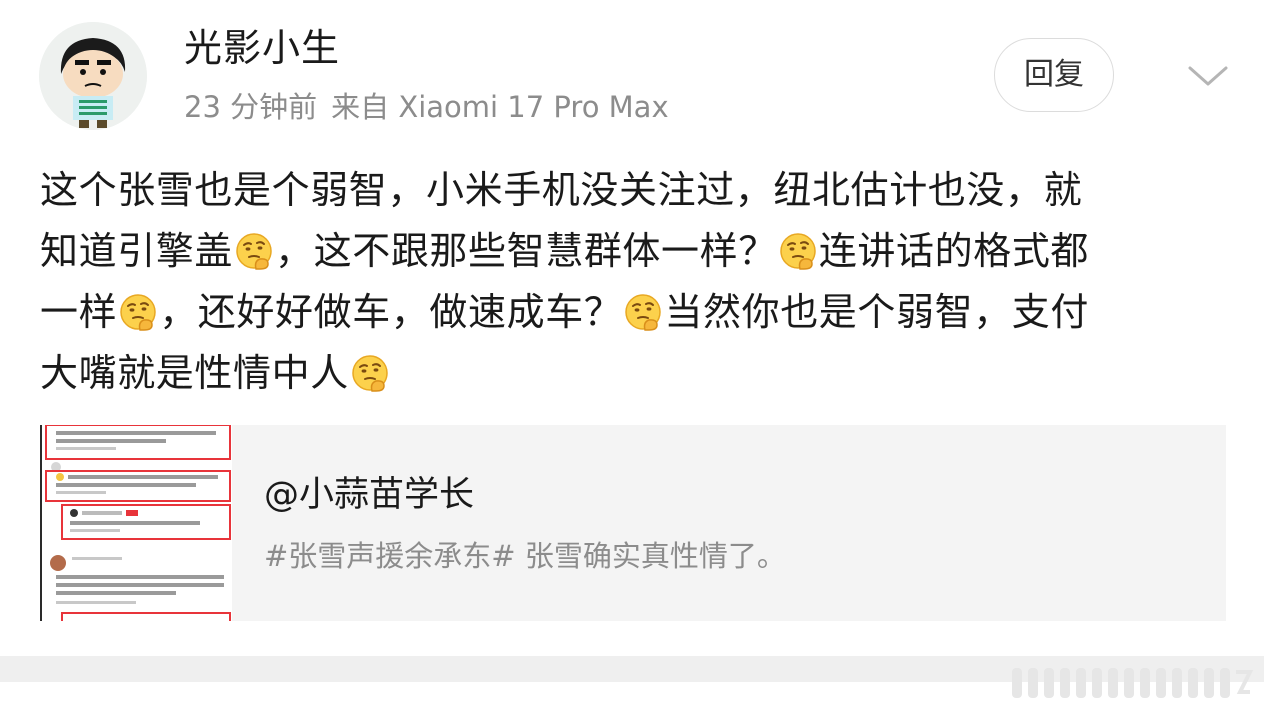 This screenshot has height=714, width=1264. What do you see at coordinates (1129, 683) in the screenshot?
I see `watermark-logo` at bounding box center [1129, 683].